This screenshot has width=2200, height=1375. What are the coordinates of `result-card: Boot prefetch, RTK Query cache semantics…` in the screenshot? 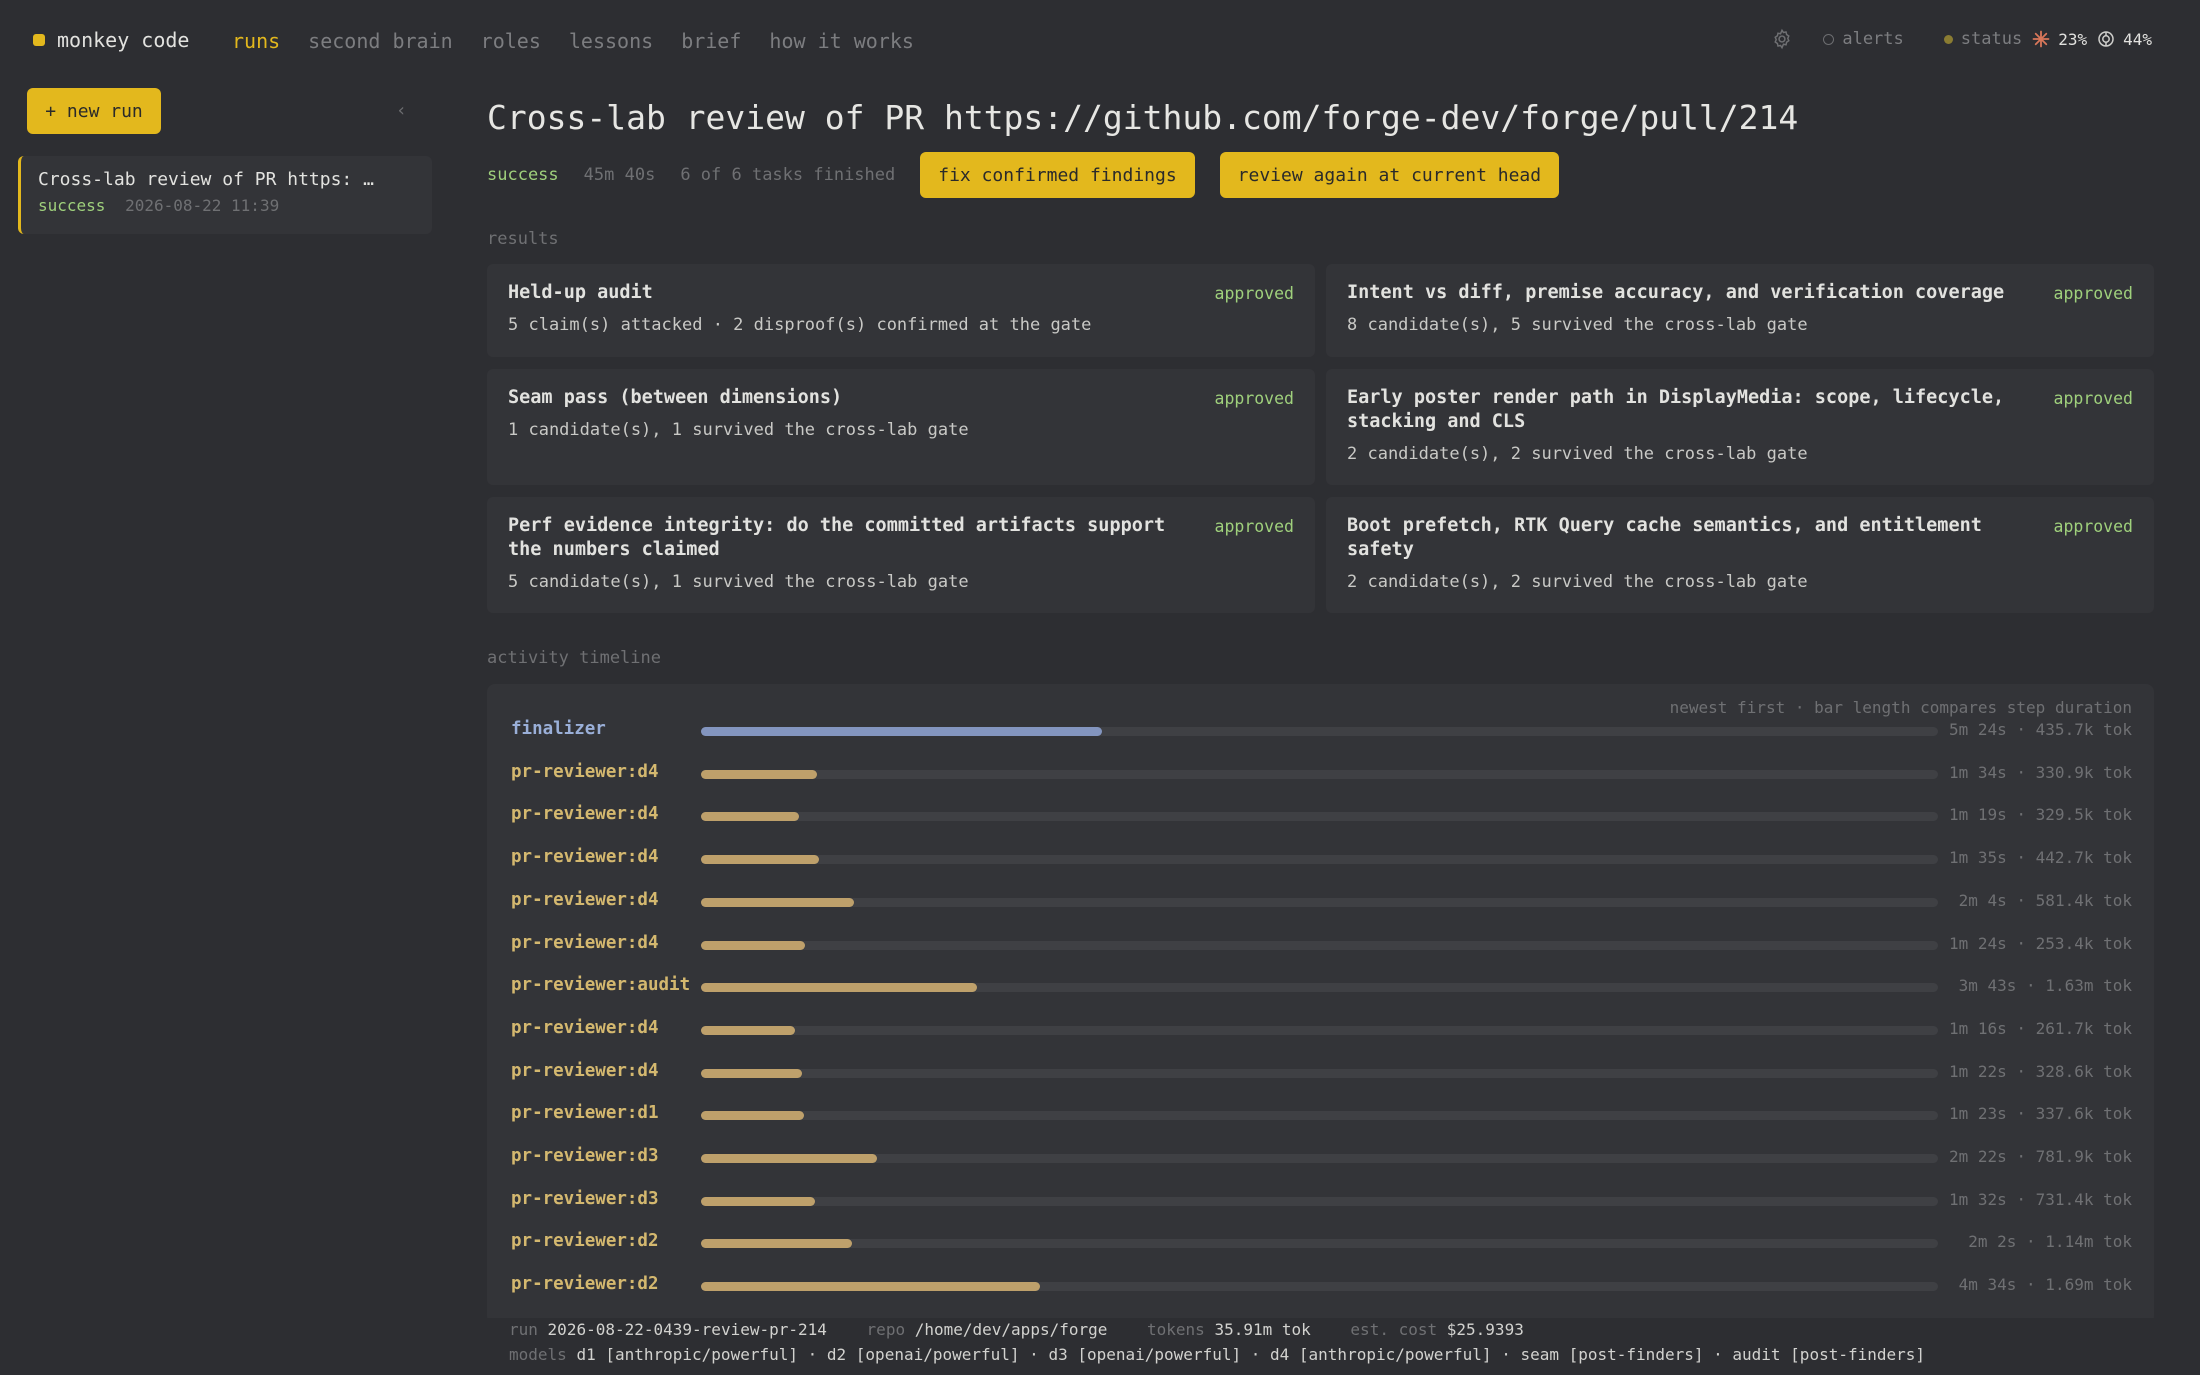 It's located at (1740, 555).